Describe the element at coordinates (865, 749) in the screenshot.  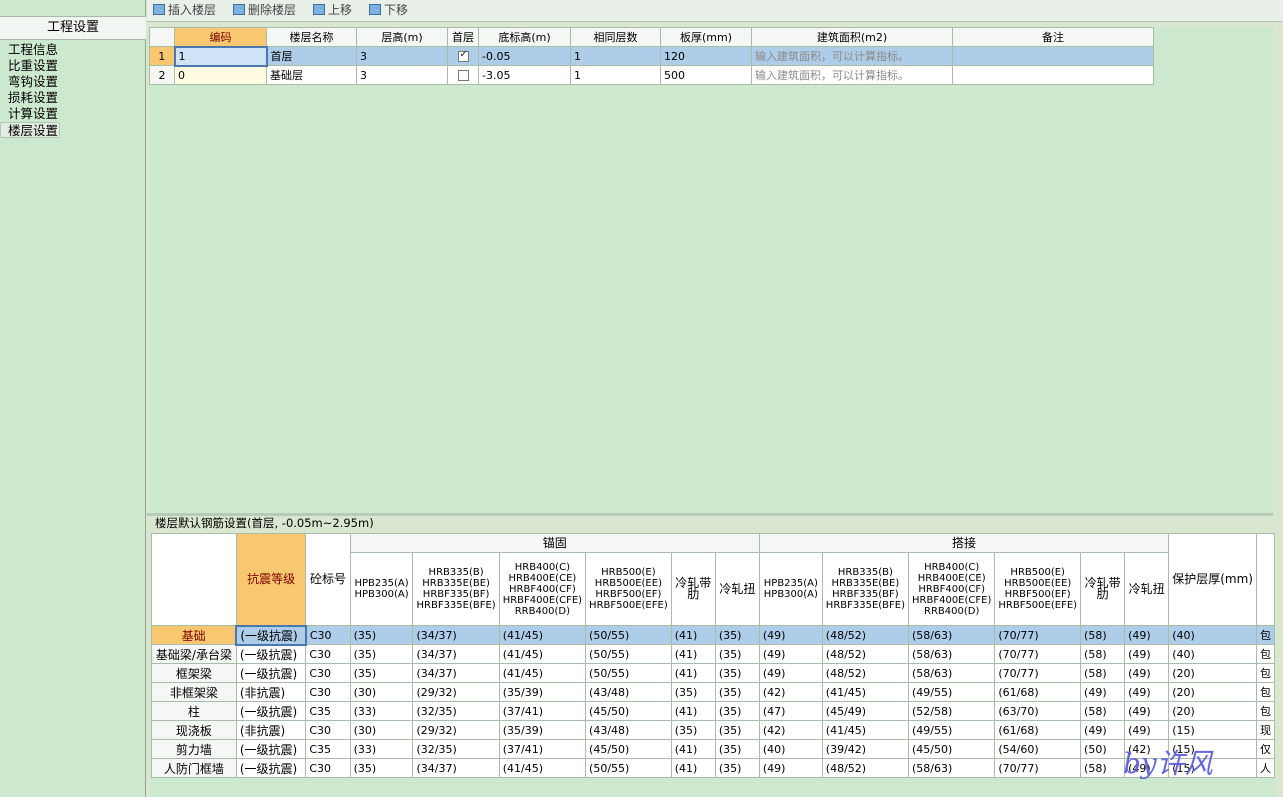
I see `lap-value-cell: (39/42)` at that location.